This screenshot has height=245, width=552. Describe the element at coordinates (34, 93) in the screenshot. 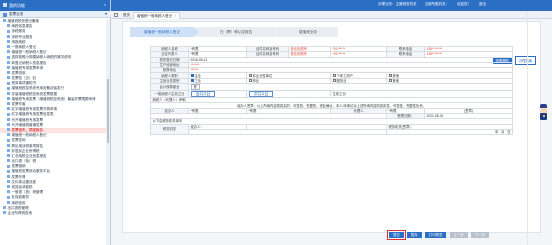

I see `sidebar-item-label: 存量增值税税控系统发票数据` at that location.